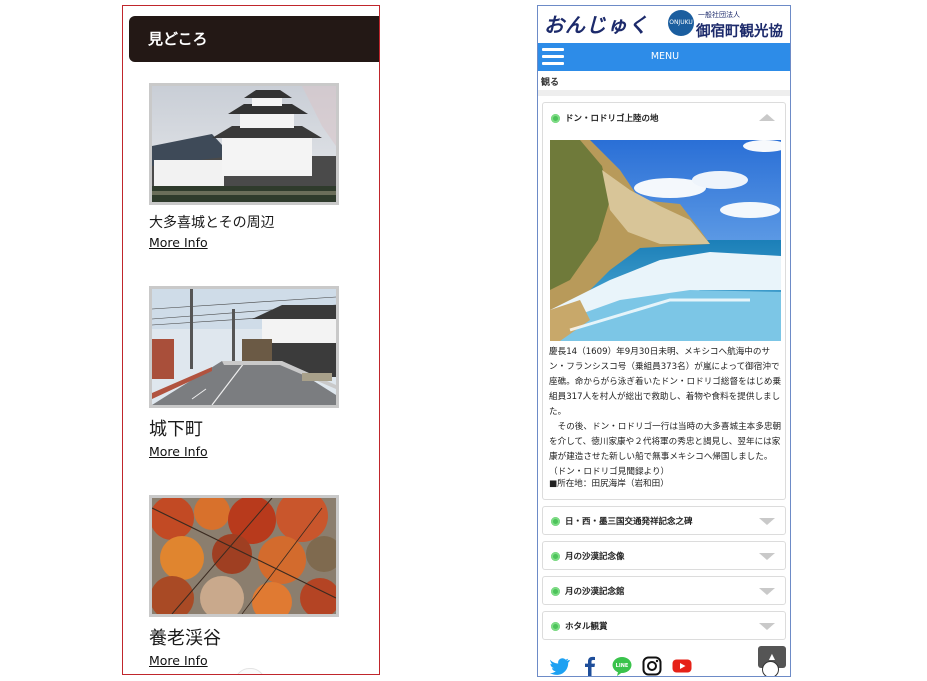 Image resolution: width=927 pixels, height=681 pixels. I want to click on castle-town-photo, so click(244, 347).